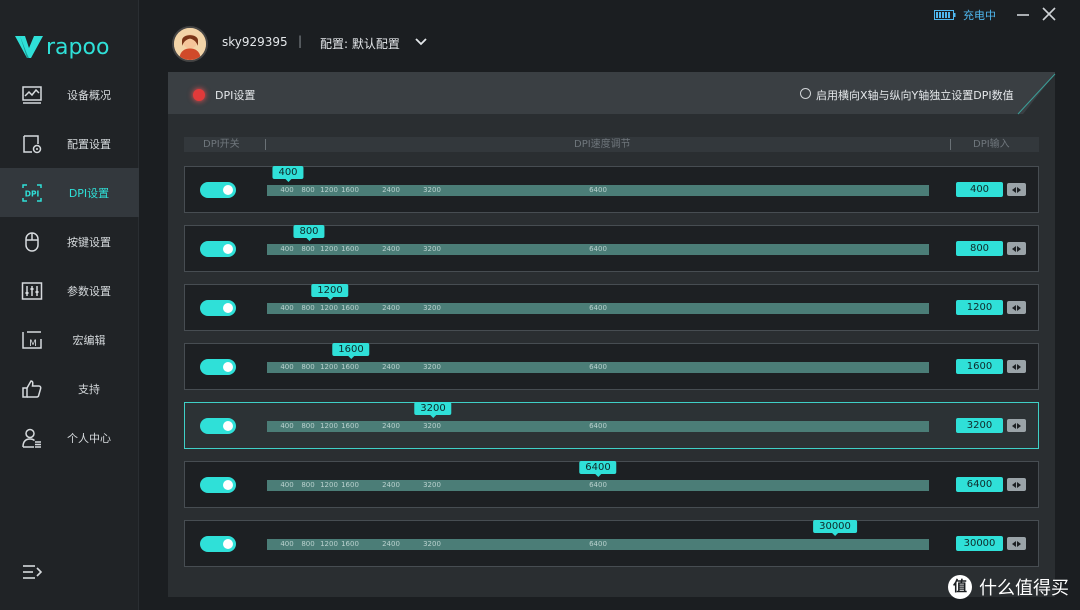 The width and height of the screenshot is (1080, 610). What do you see at coordinates (351, 351) in the screenshot?
I see `dpi-slider-handle: 1600` at bounding box center [351, 351].